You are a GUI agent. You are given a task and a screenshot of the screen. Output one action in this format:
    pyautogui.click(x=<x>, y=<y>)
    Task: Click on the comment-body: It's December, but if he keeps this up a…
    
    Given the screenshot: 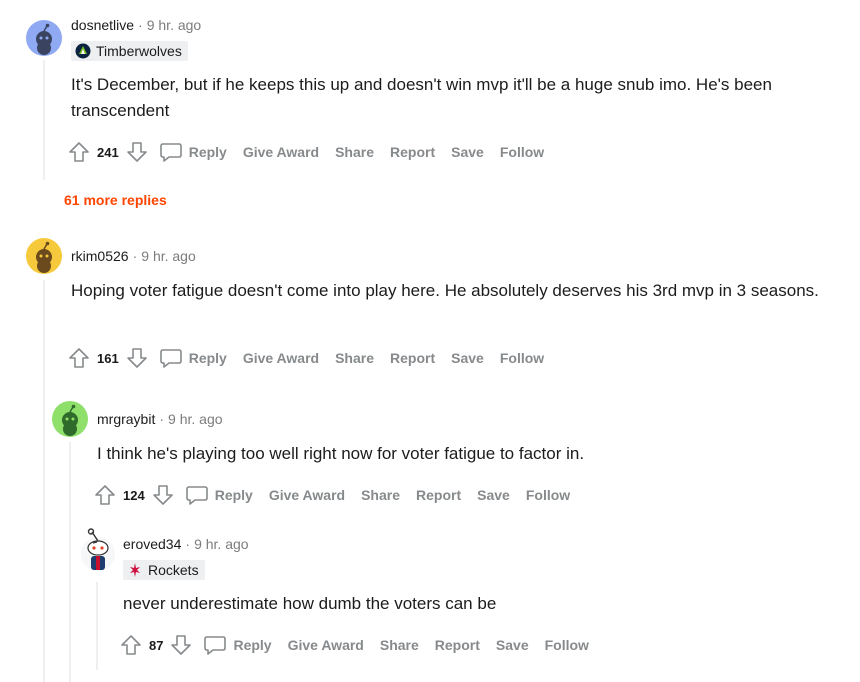 What is the action you would take?
    pyautogui.click(x=421, y=97)
    